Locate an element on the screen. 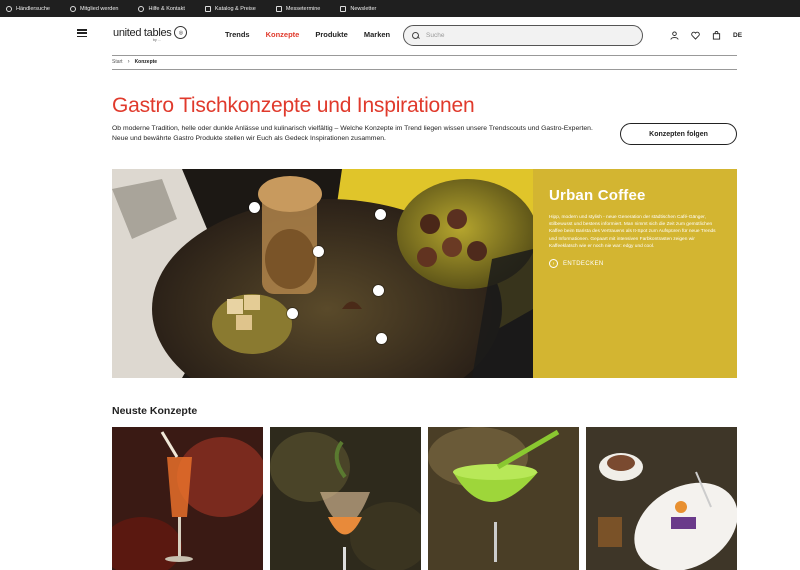  discover-link: › ENTDECKEN is located at coordinates (635, 264).